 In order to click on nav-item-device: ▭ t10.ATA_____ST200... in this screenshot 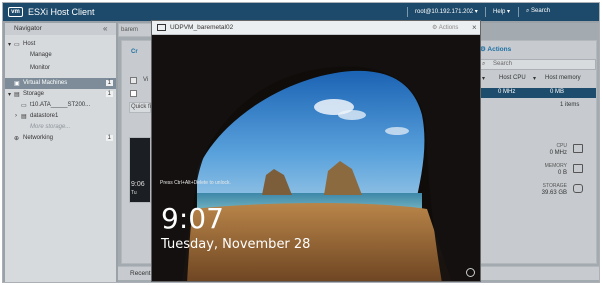, I will do `click(60, 105)`.